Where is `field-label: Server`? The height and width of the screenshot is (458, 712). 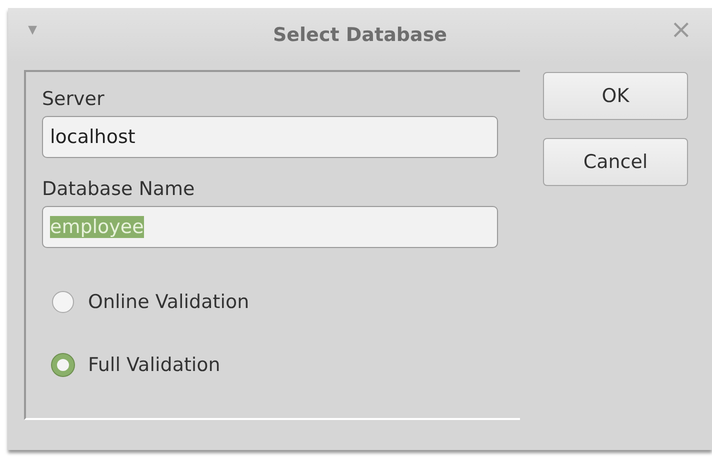 field-label: Server is located at coordinates (74, 99).